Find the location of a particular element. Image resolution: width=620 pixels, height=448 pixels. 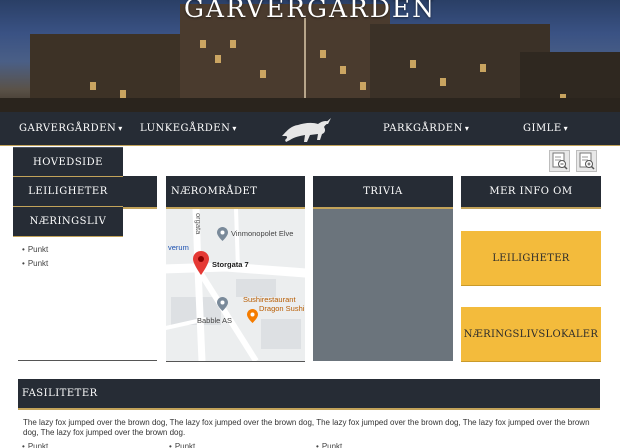

nav-item-lunkegarden: LUNKEGÅRDEN ▾ is located at coordinates (188, 128).